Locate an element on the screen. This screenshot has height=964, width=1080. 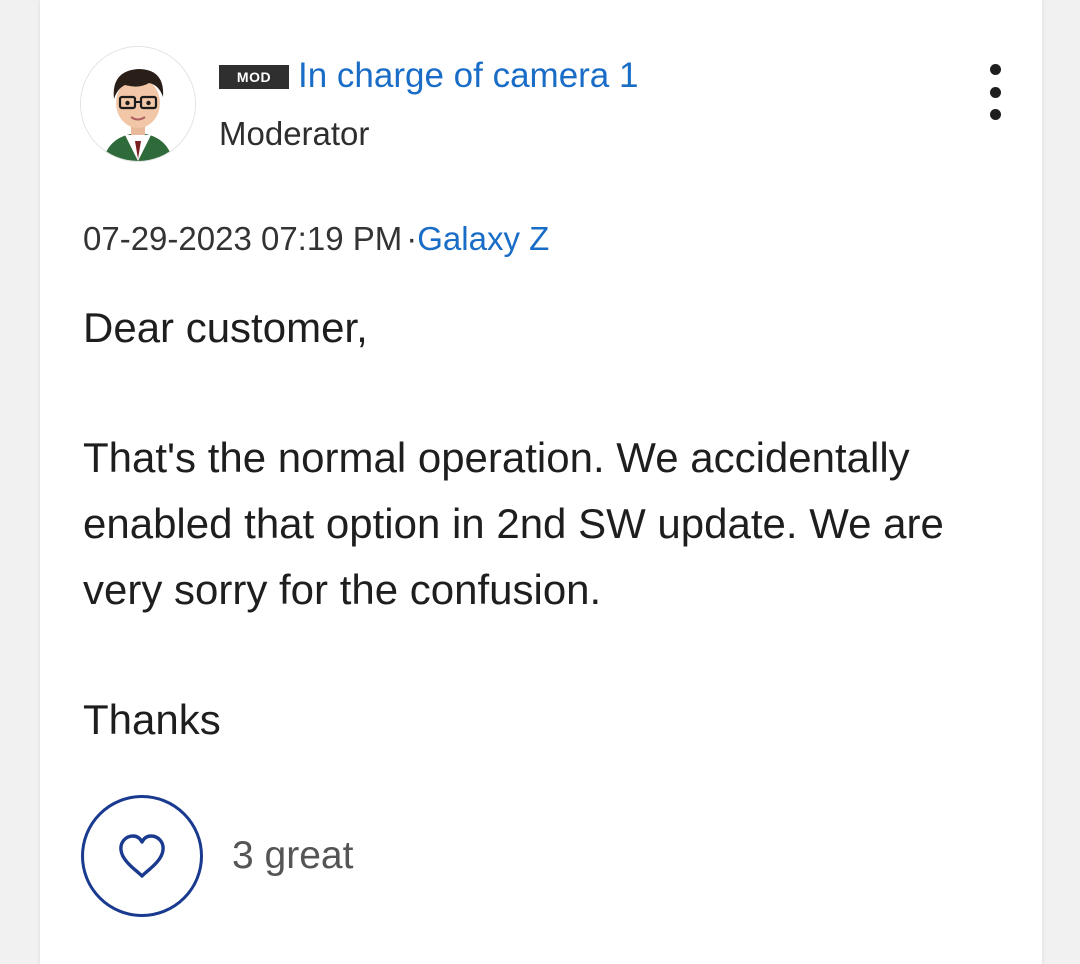
post-datetime: 07-29-2023 07:19 PM is located at coordinates (243, 238).